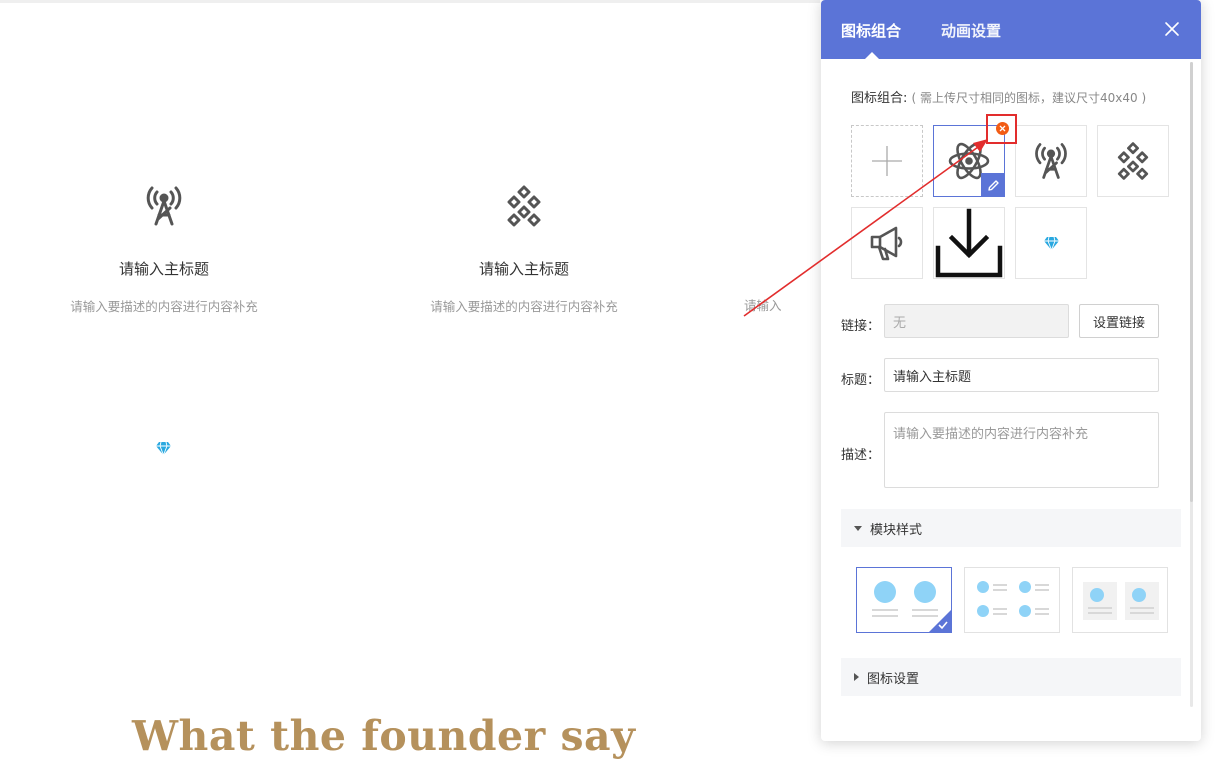  Describe the element at coordinates (861, 326) in the screenshot. I see `link-label: 链接：` at that location.